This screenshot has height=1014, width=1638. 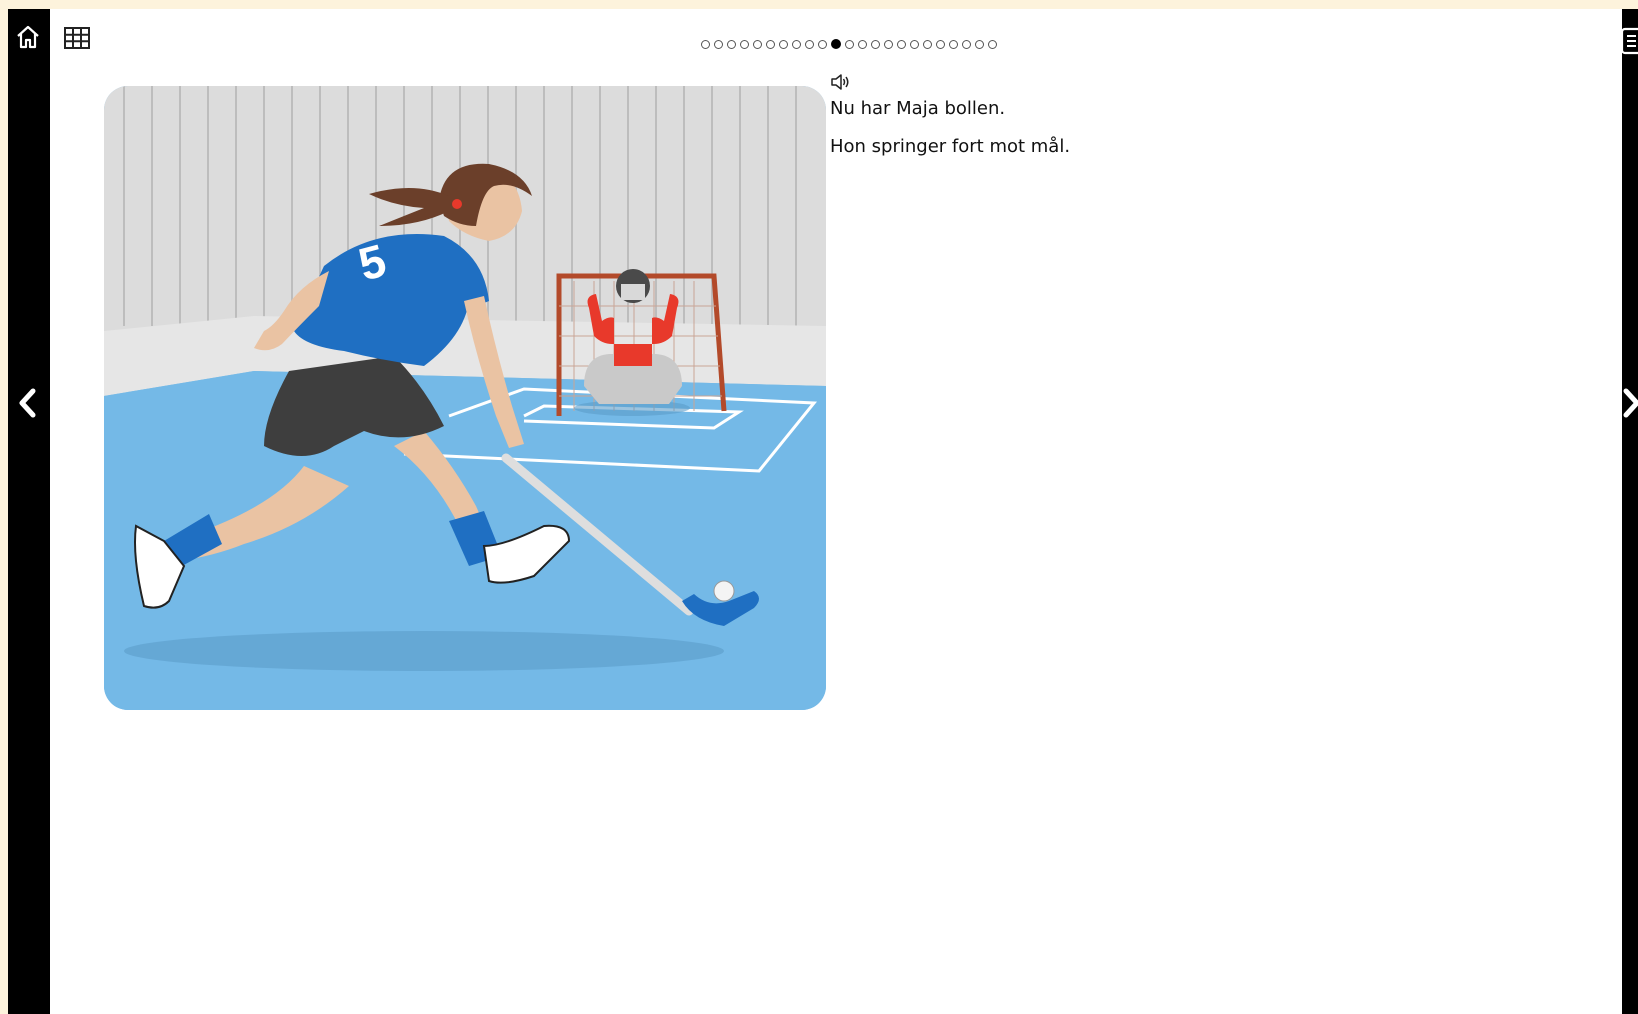 I want to click on chevron-left-icon, so click(x=27, y=403).